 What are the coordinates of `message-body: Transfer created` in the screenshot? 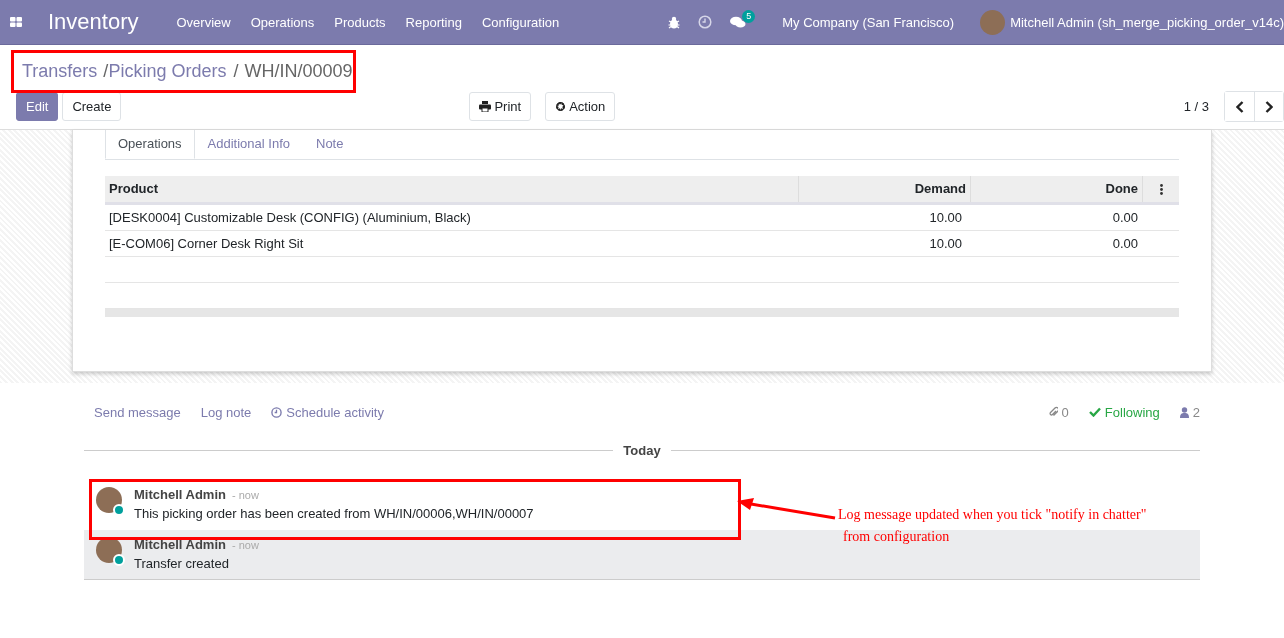 It's located at (182, 563).